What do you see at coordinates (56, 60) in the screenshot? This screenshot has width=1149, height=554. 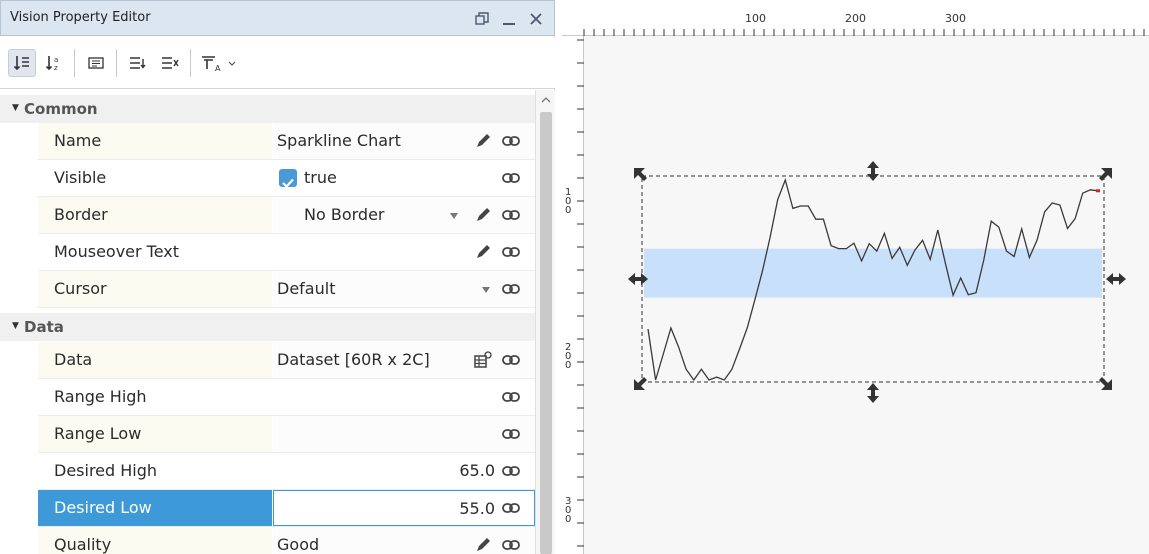 I see `svg-text: a` at bounding box center [56, 60].